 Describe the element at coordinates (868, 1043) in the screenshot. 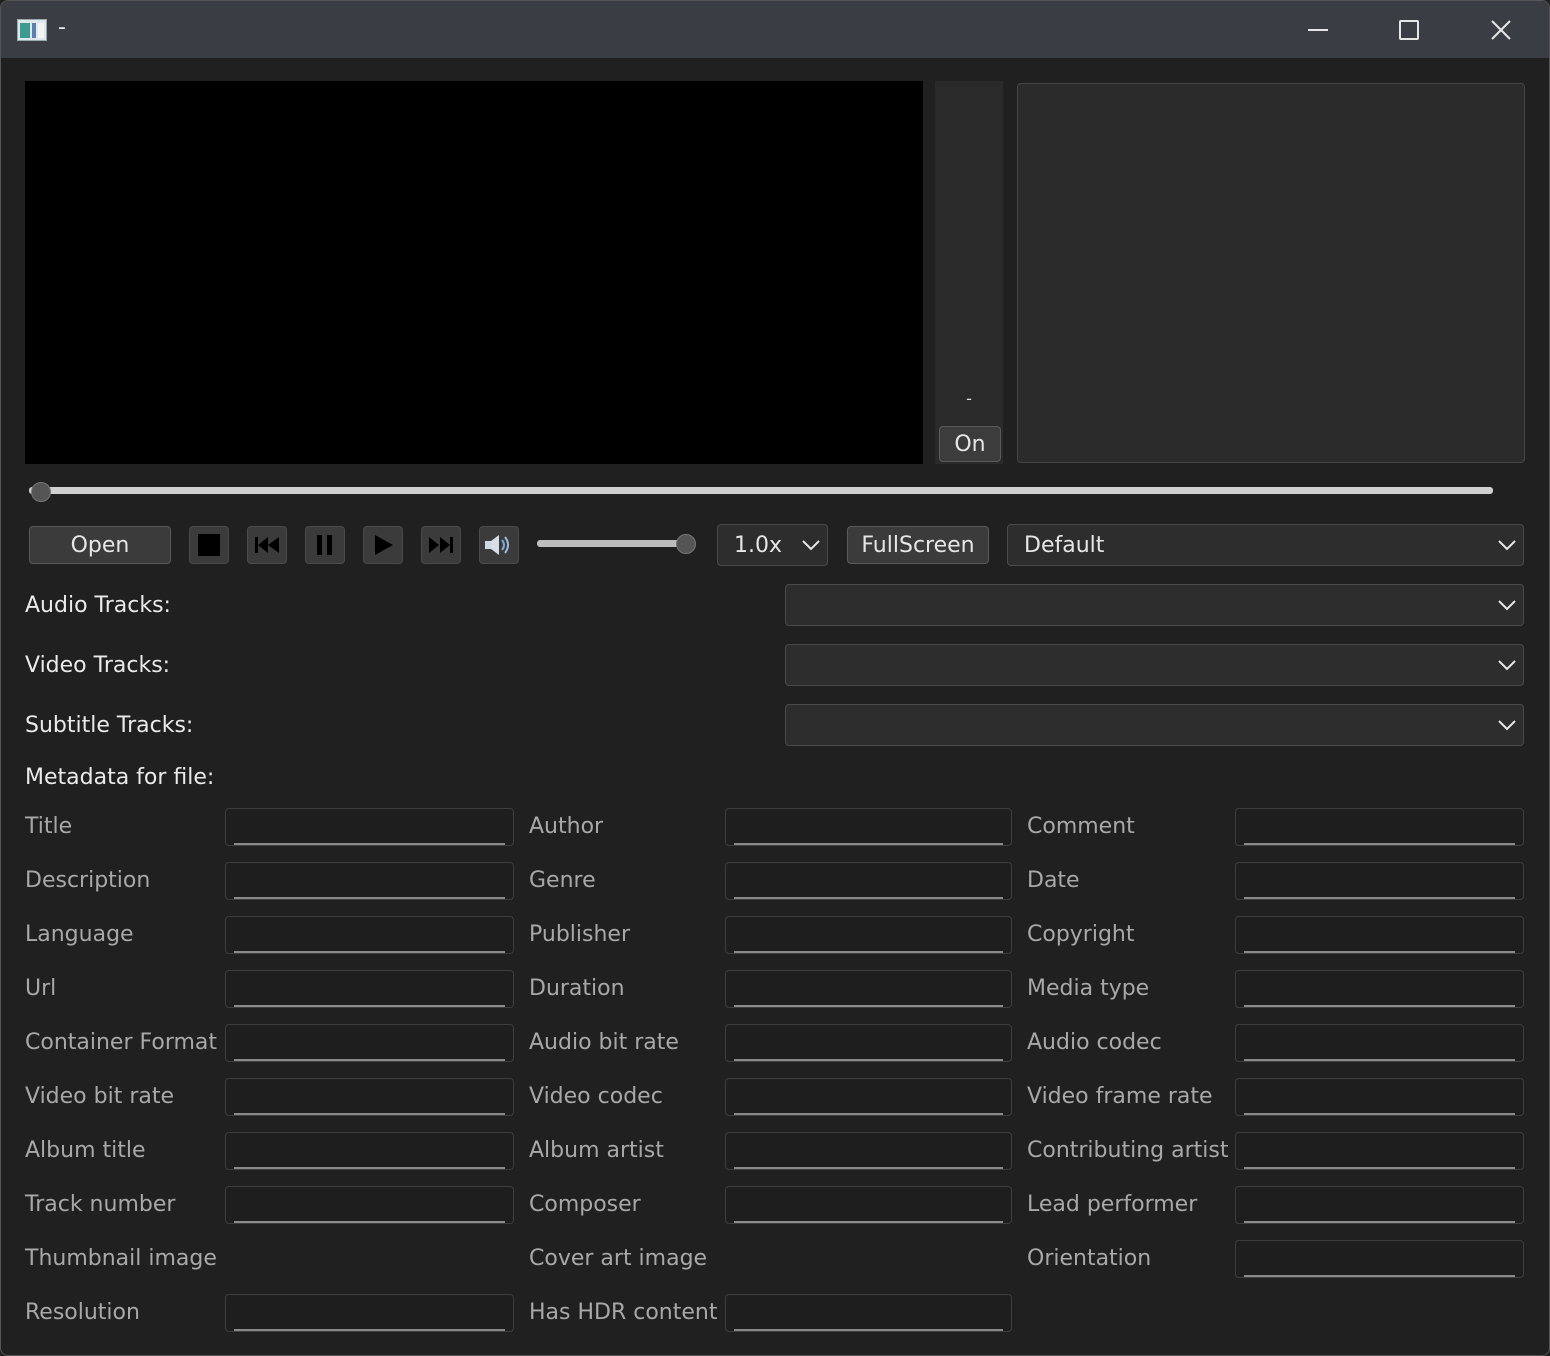

I see `meta-field-audio-bit-rate` at that location.